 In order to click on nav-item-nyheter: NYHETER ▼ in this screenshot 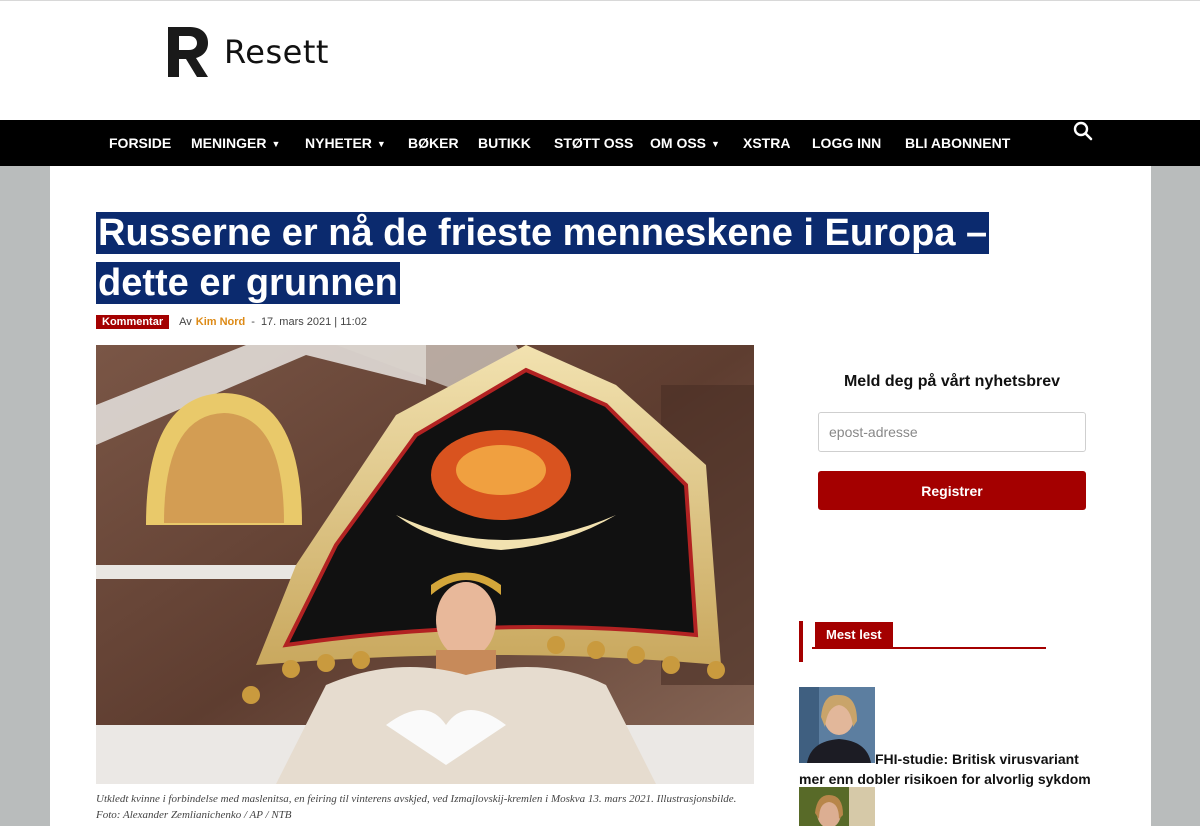, I will do `click(345, 143)`.